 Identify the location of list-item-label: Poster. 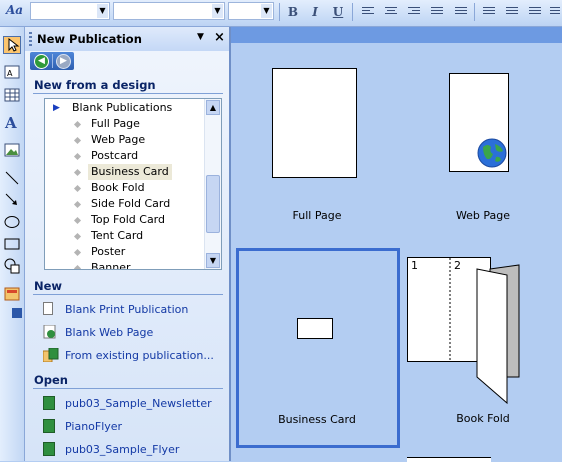
(108, 251).